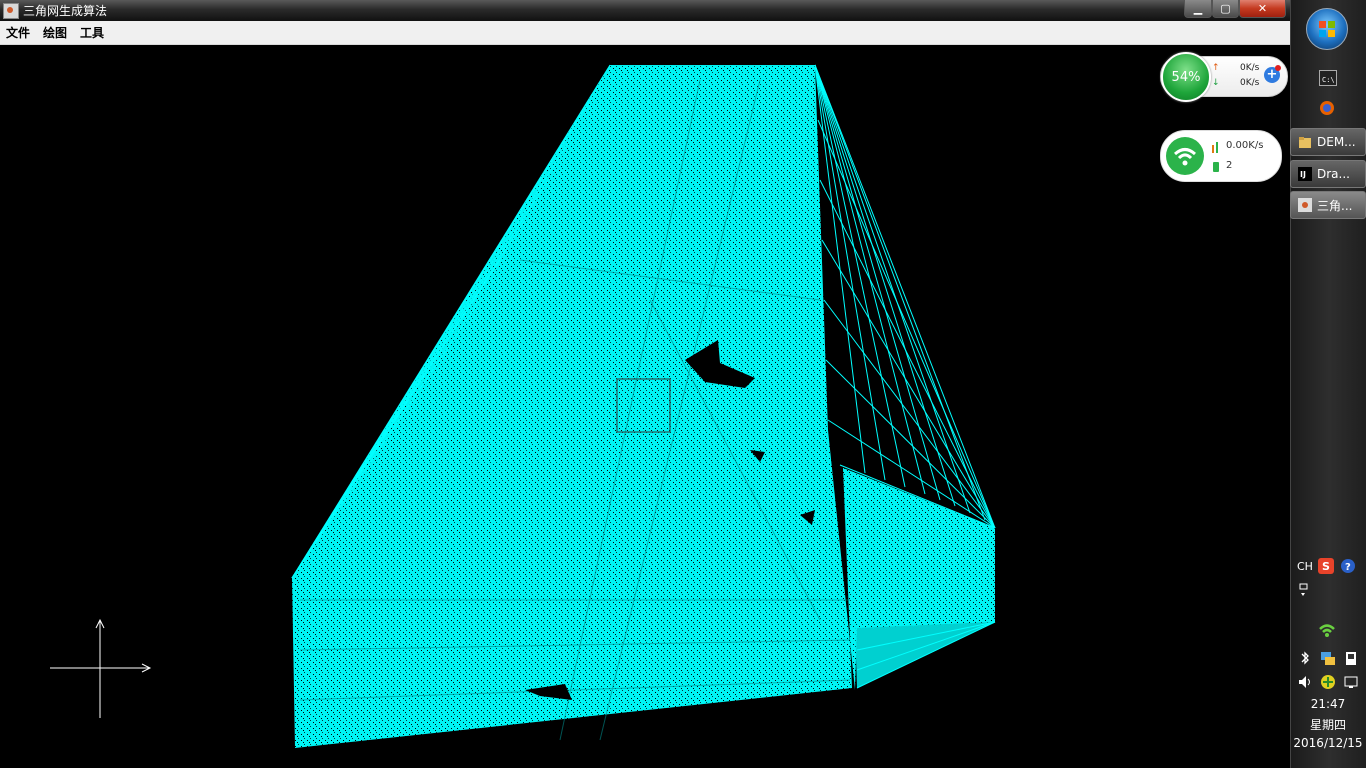 Image resolution: width=1366 pixels, height=768 pixels. Describe the element at coordinates (11, 10) in the screenshot. I see `java-app-icon` at that location.